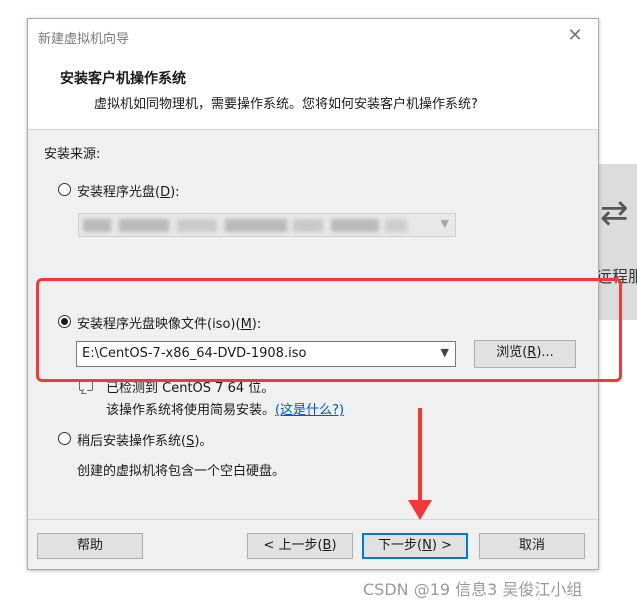 The image size is (637, 606). I want to click on chevron-down-icon: ▼, so click(444, 223).